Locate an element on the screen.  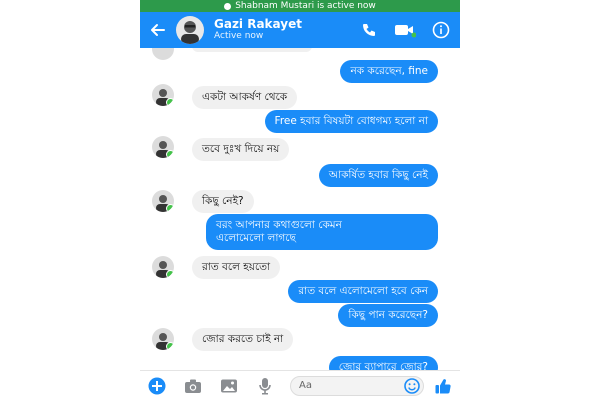
back-arrow-icon is located at coordinates (158, 30).